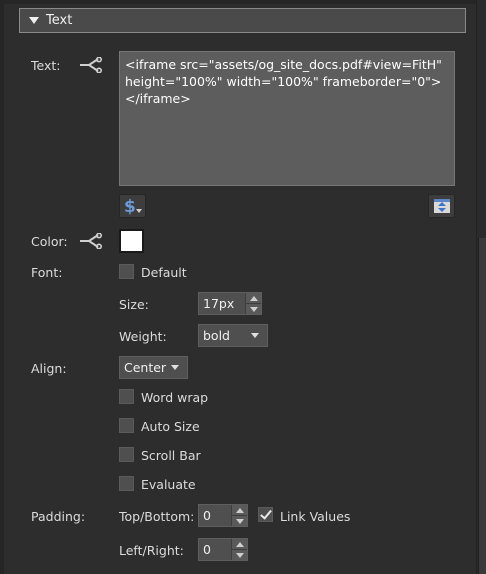 This screenshot has width=486, height=574. I want to click on expand-editor-button, so click(441, 206).